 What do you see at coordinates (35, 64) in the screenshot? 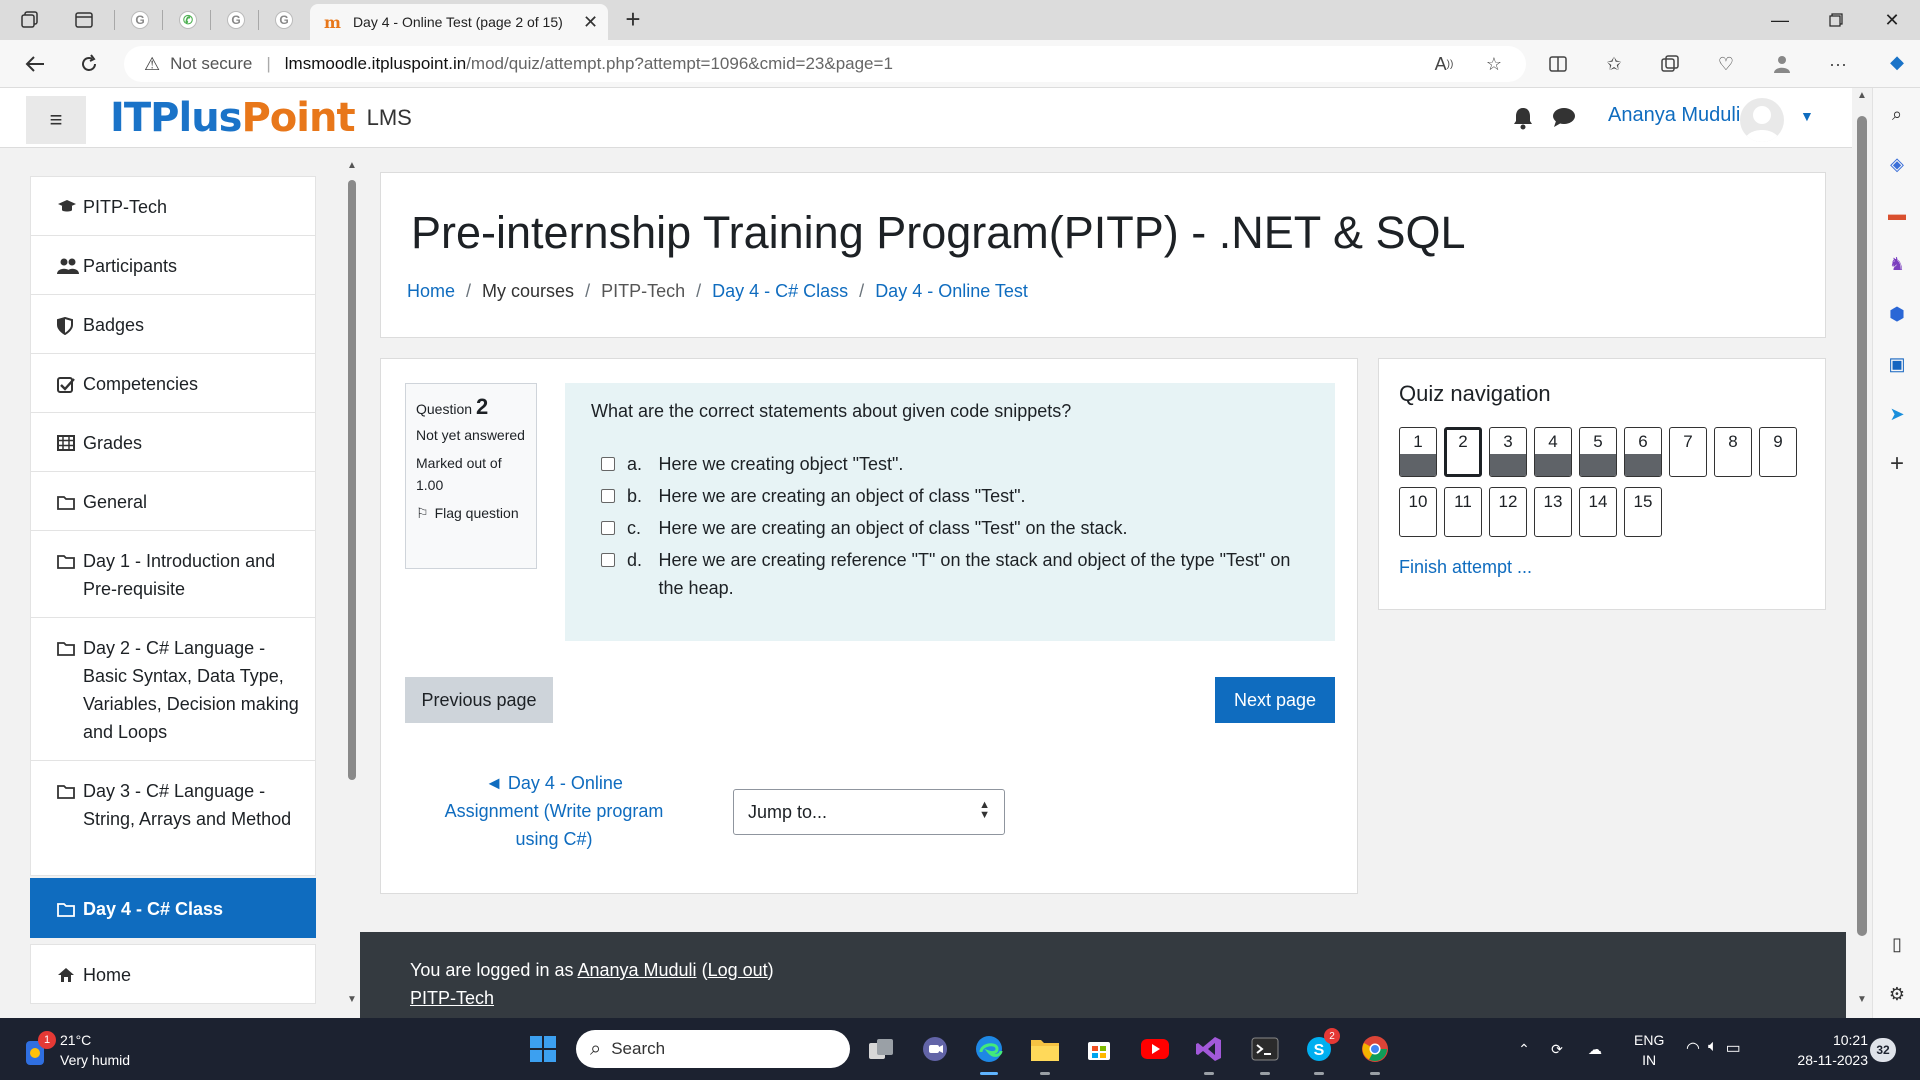
I see `back-button` at bounding box center [35, 64].